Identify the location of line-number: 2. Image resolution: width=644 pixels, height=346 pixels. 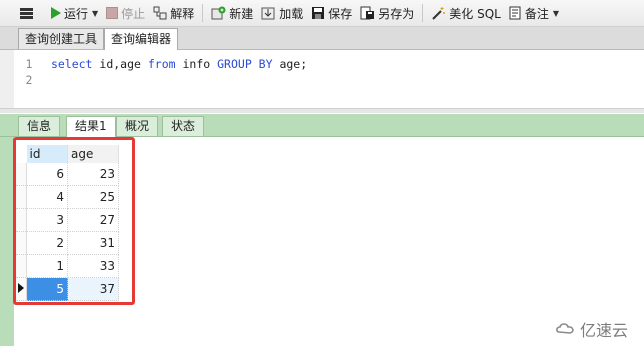
(29, 80).